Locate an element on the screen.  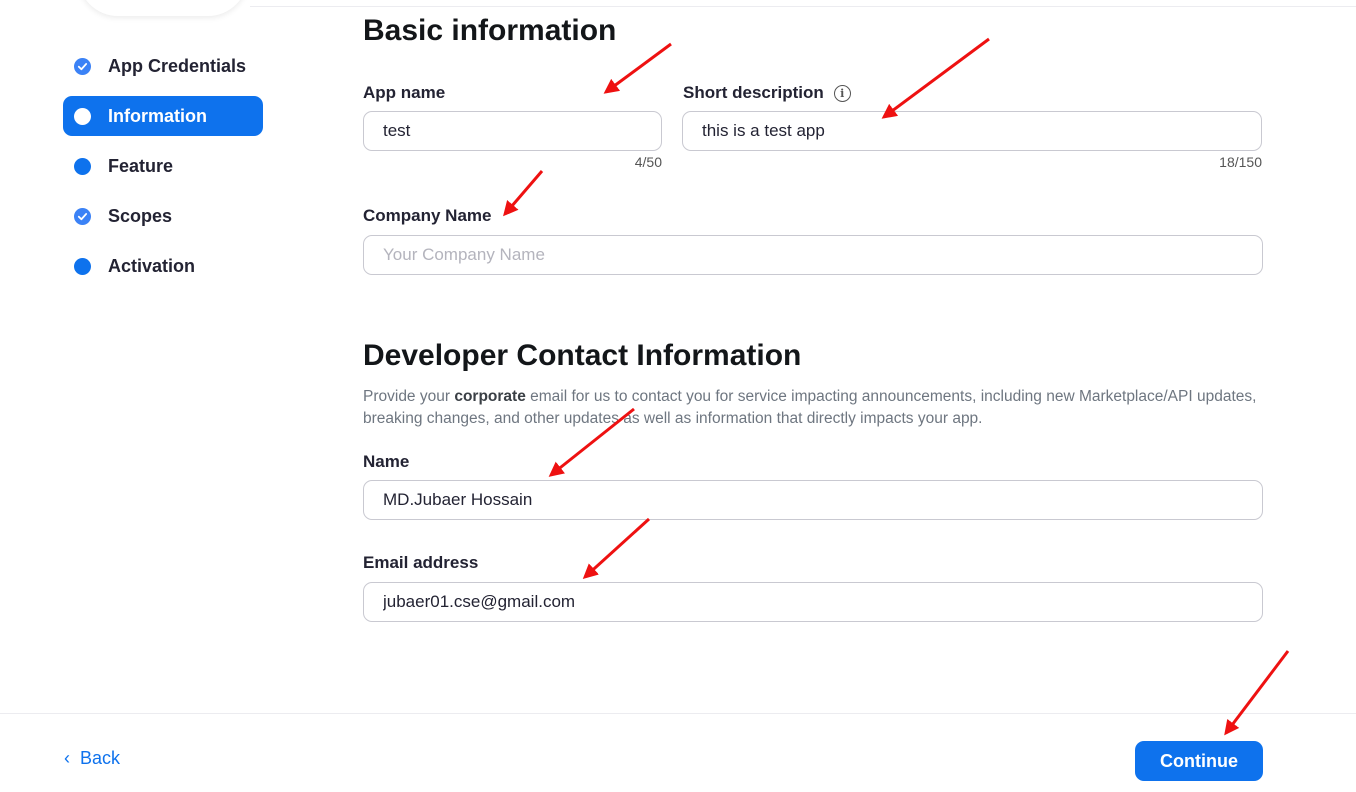
contact-name-input is located at coordinates (813, 500).